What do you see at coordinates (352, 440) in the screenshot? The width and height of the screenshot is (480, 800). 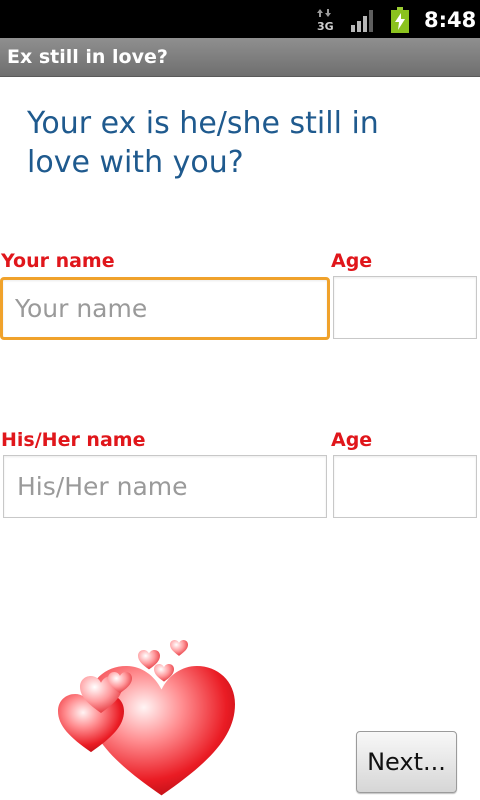 I see `their-age-label: Age` at bounding box center [352, 440].